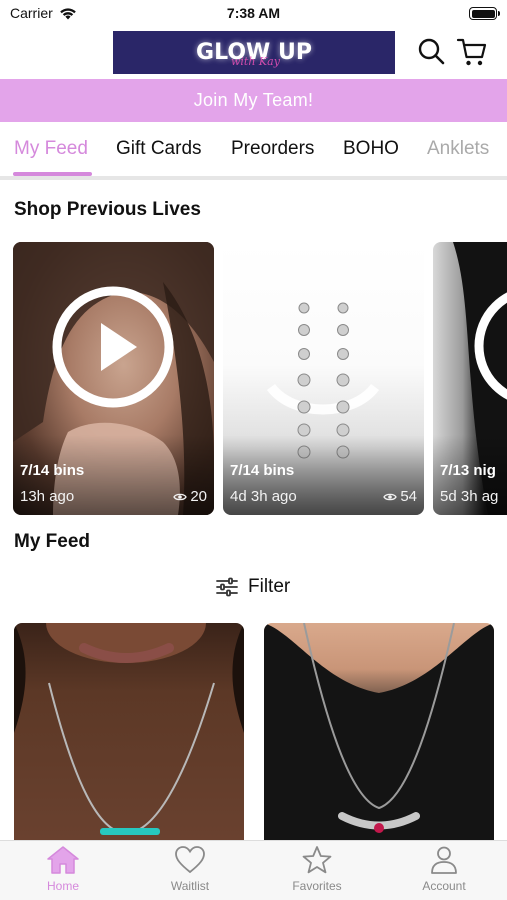  Describe the element at coordinates (113, 347) in the screenshot. I see `play-icon` at that location.